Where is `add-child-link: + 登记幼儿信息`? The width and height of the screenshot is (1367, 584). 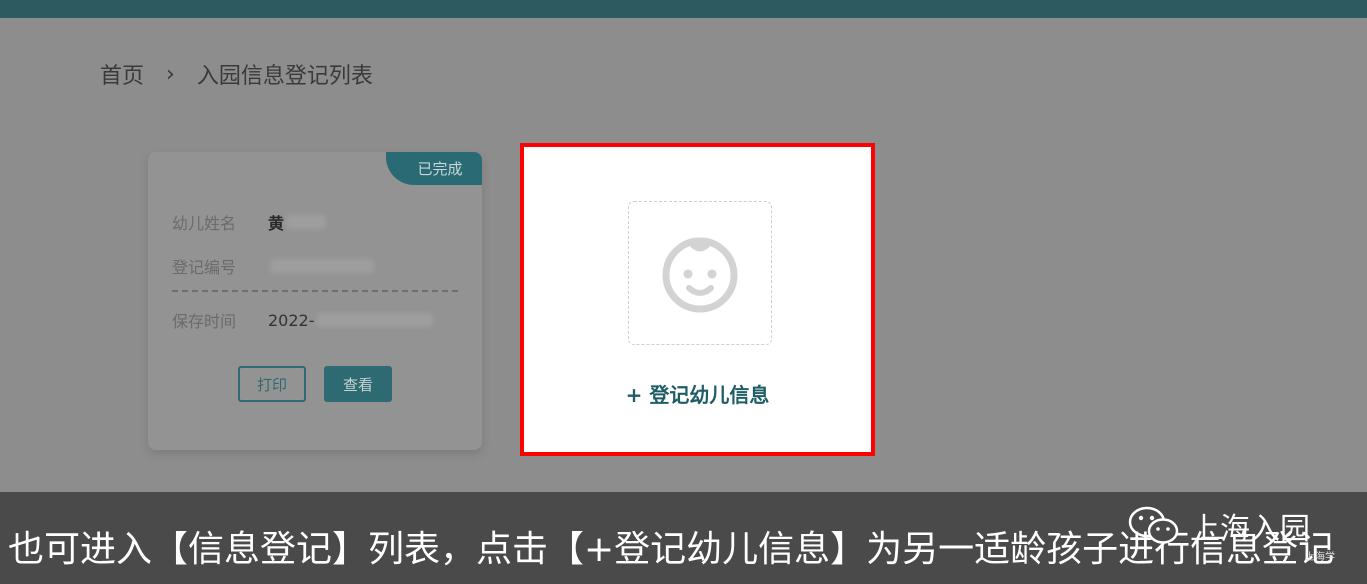
add-child-link: + 登记幼儿信息 is located at coordinates (697, 393).